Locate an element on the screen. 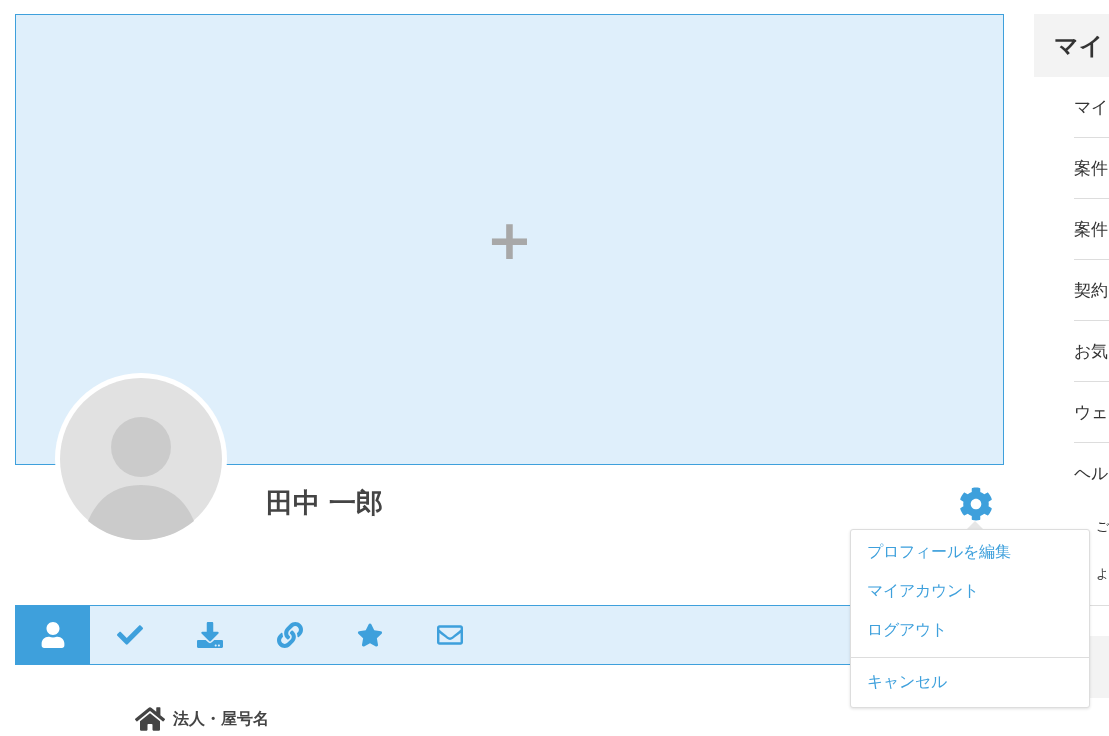 Image resolution: width=1109 pixels, height=736 pixels. settings-icon is located at coordinates (976, 504).